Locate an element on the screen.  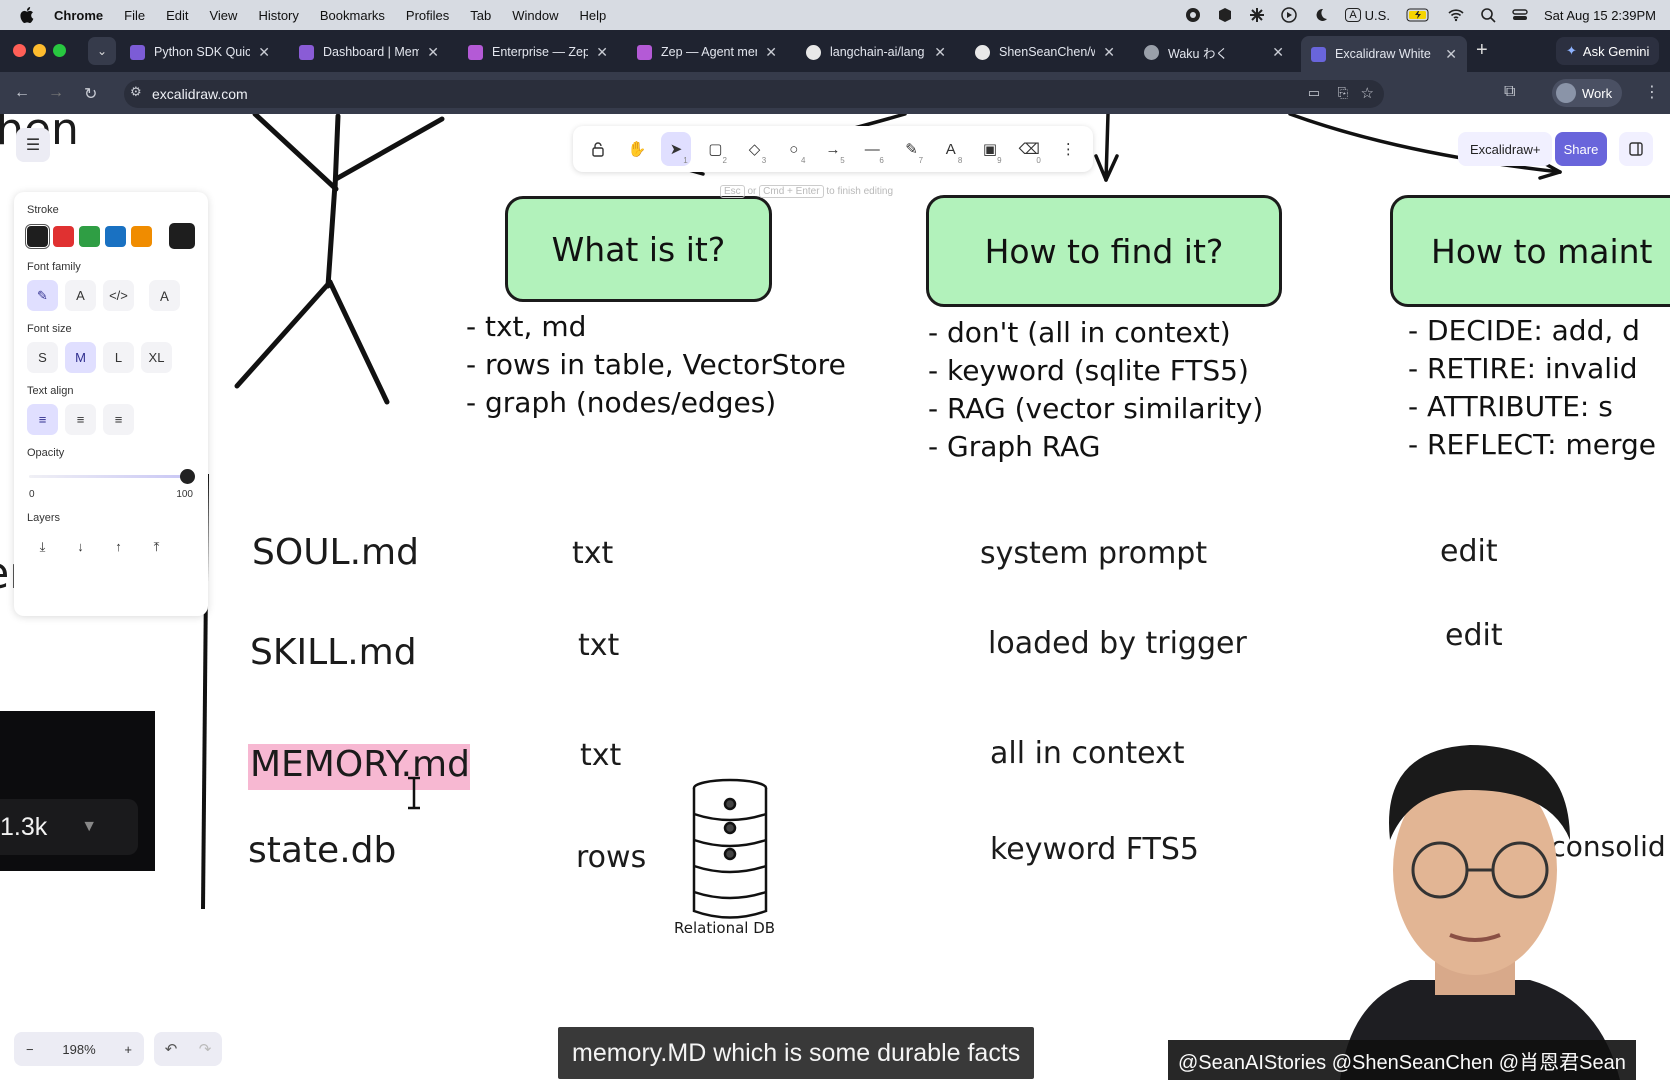
line-tool-button: —6 is located at coordinates (872, 149).